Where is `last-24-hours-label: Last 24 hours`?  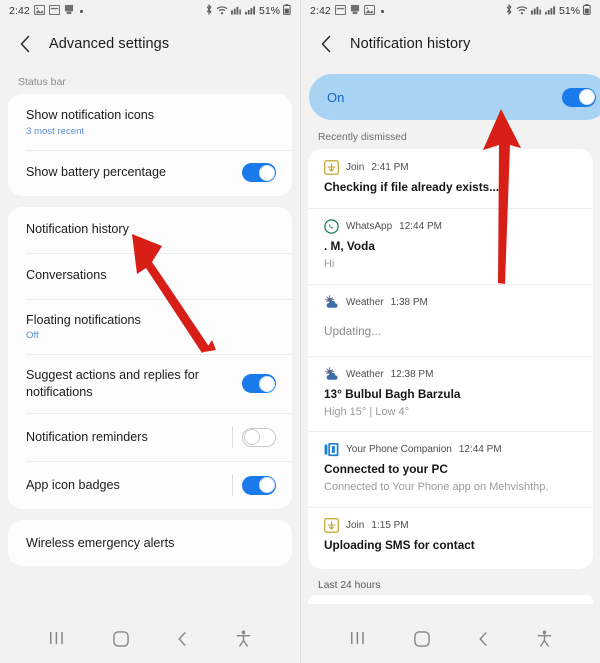 last-24-hours-label: Last 24 hours is located at coordinates (349, 586).